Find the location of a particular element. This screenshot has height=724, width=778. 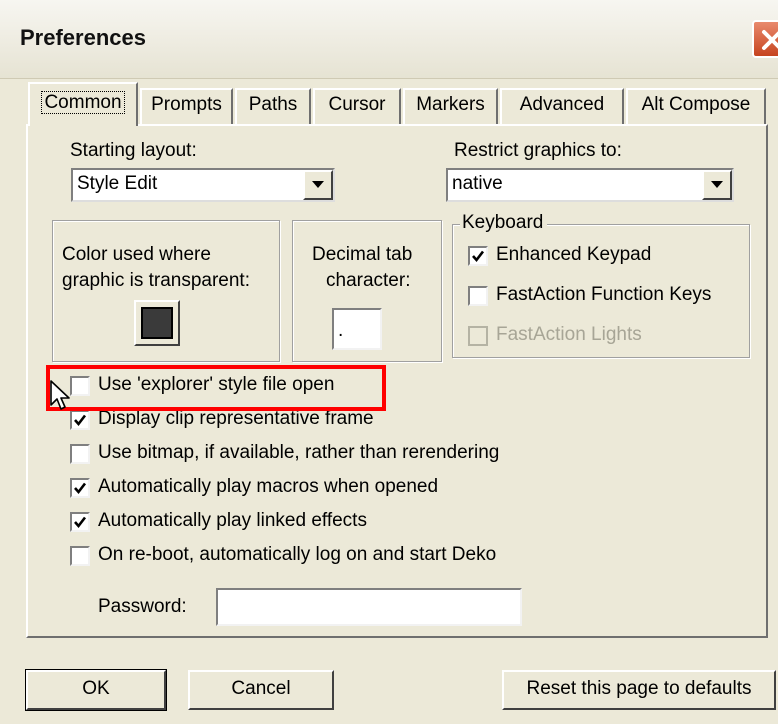

starting-layout-dropdown-button is located at coordinates (318, 185).